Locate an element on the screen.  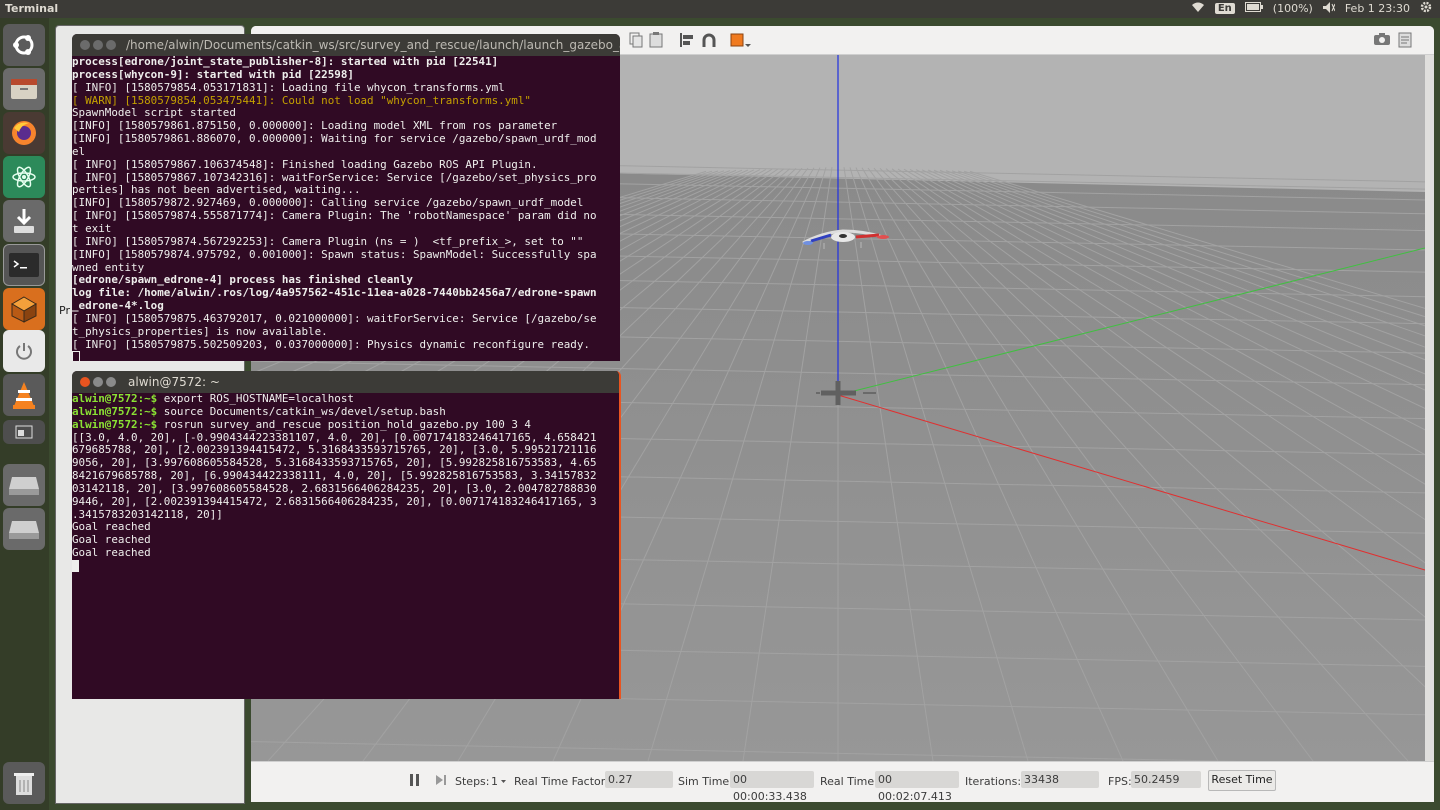
fps-label: FPS: is located at coordinates (1120, 781).